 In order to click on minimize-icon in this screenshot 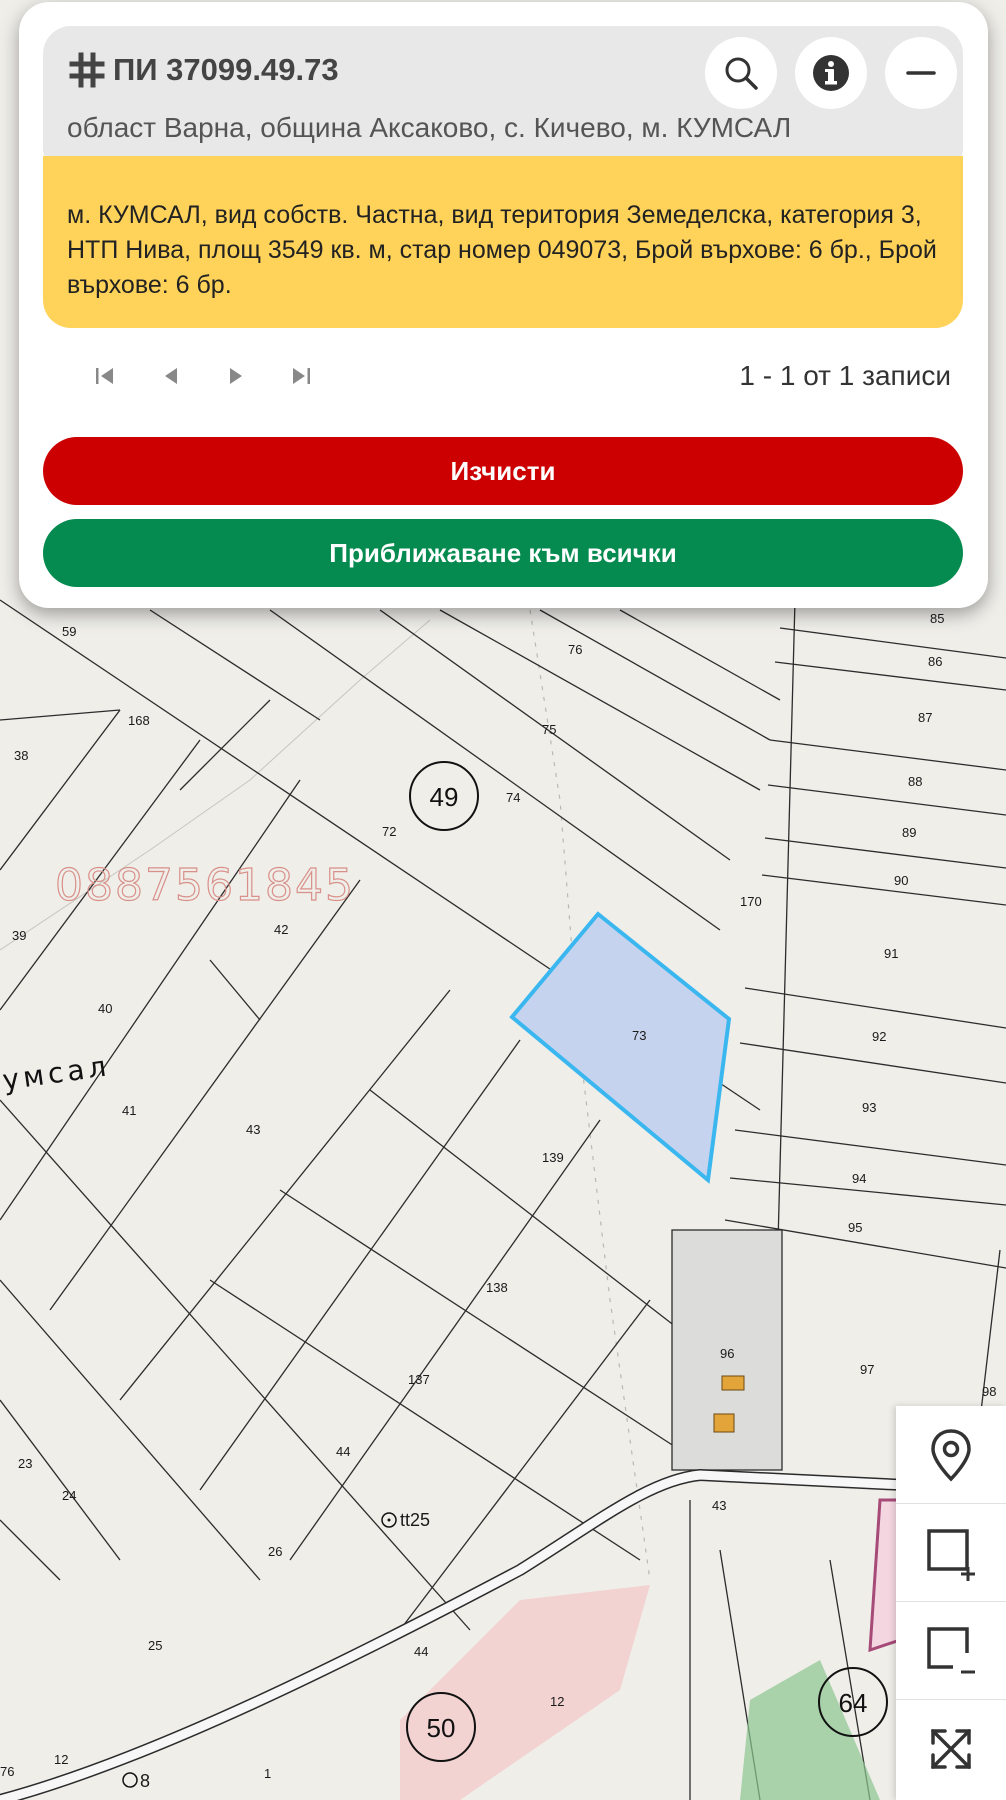, I will do `click(921, 73)`.